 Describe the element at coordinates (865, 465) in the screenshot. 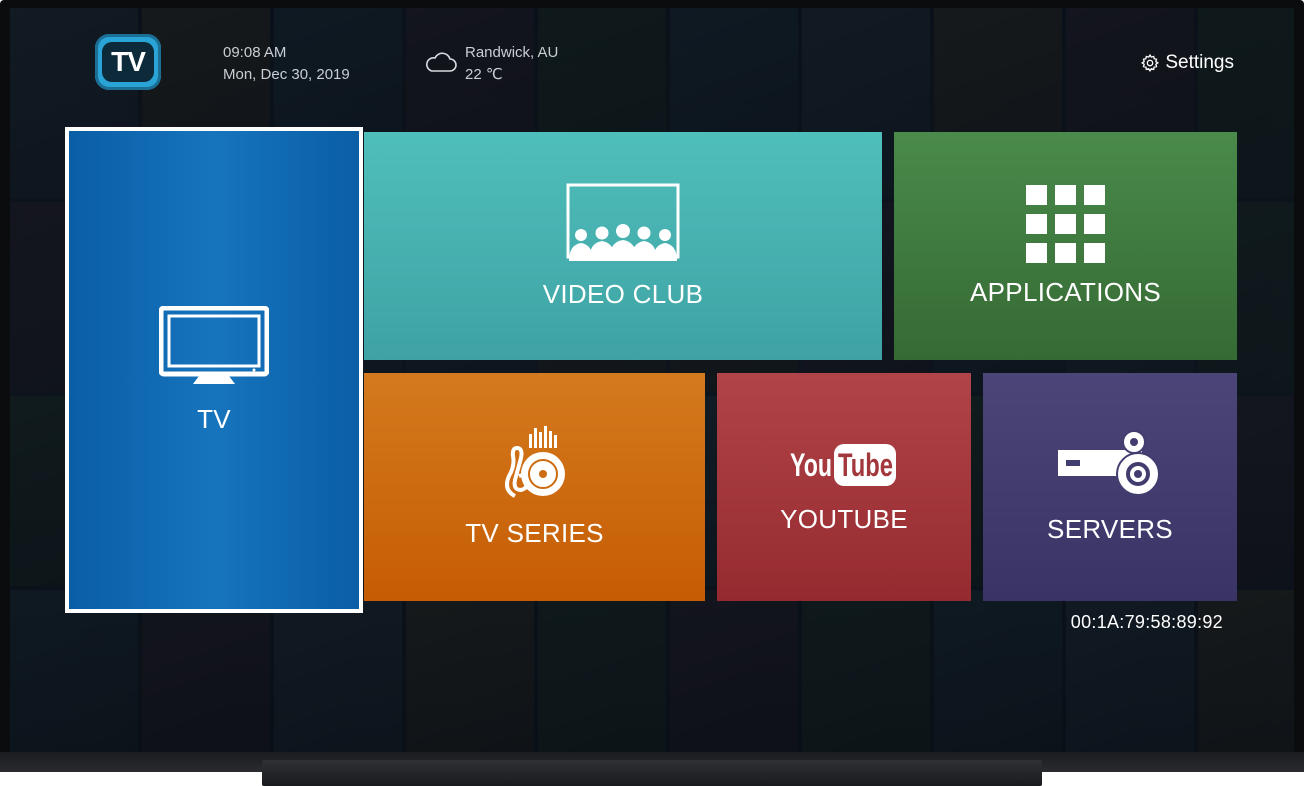

I see `youtube-logo-tube: Tube` at that location.